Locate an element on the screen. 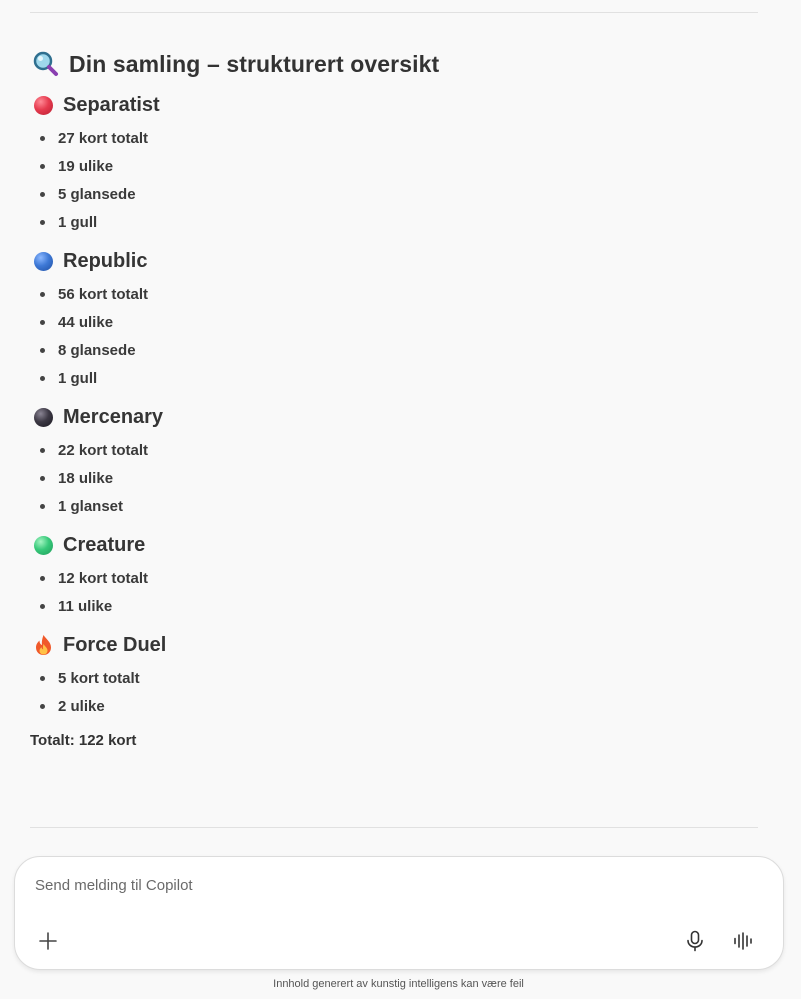 This screenshot has width=801, height=999. bottom-divider is located at coordinates (394, 827).